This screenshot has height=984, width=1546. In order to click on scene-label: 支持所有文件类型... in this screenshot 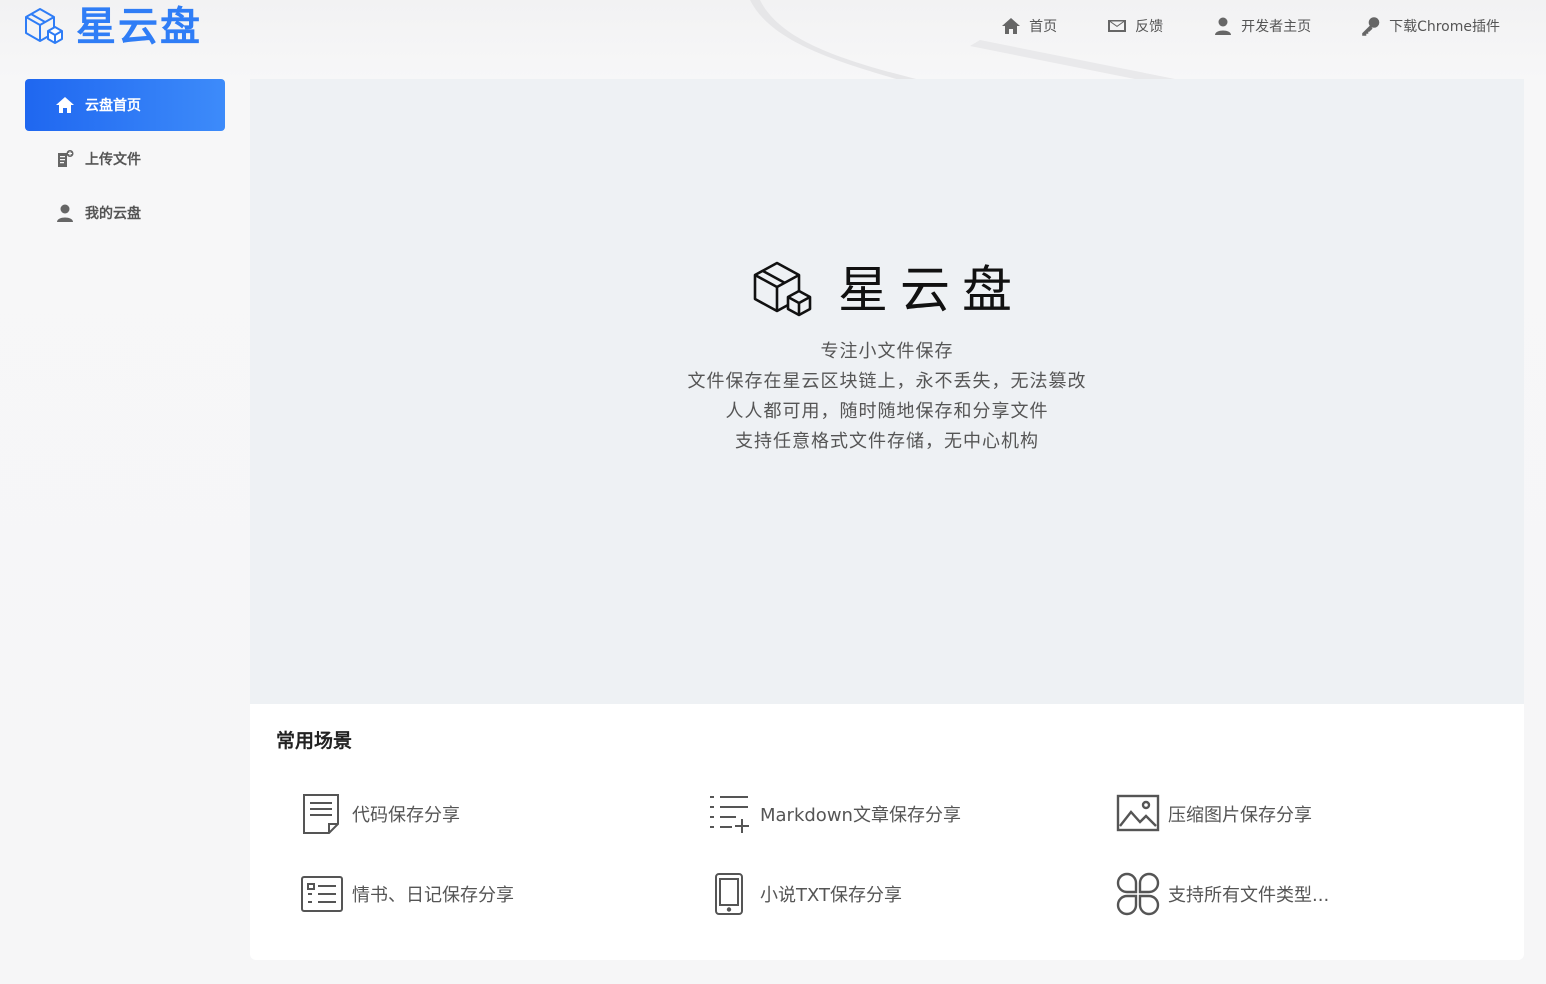, I will do `click(1249, 895)`.